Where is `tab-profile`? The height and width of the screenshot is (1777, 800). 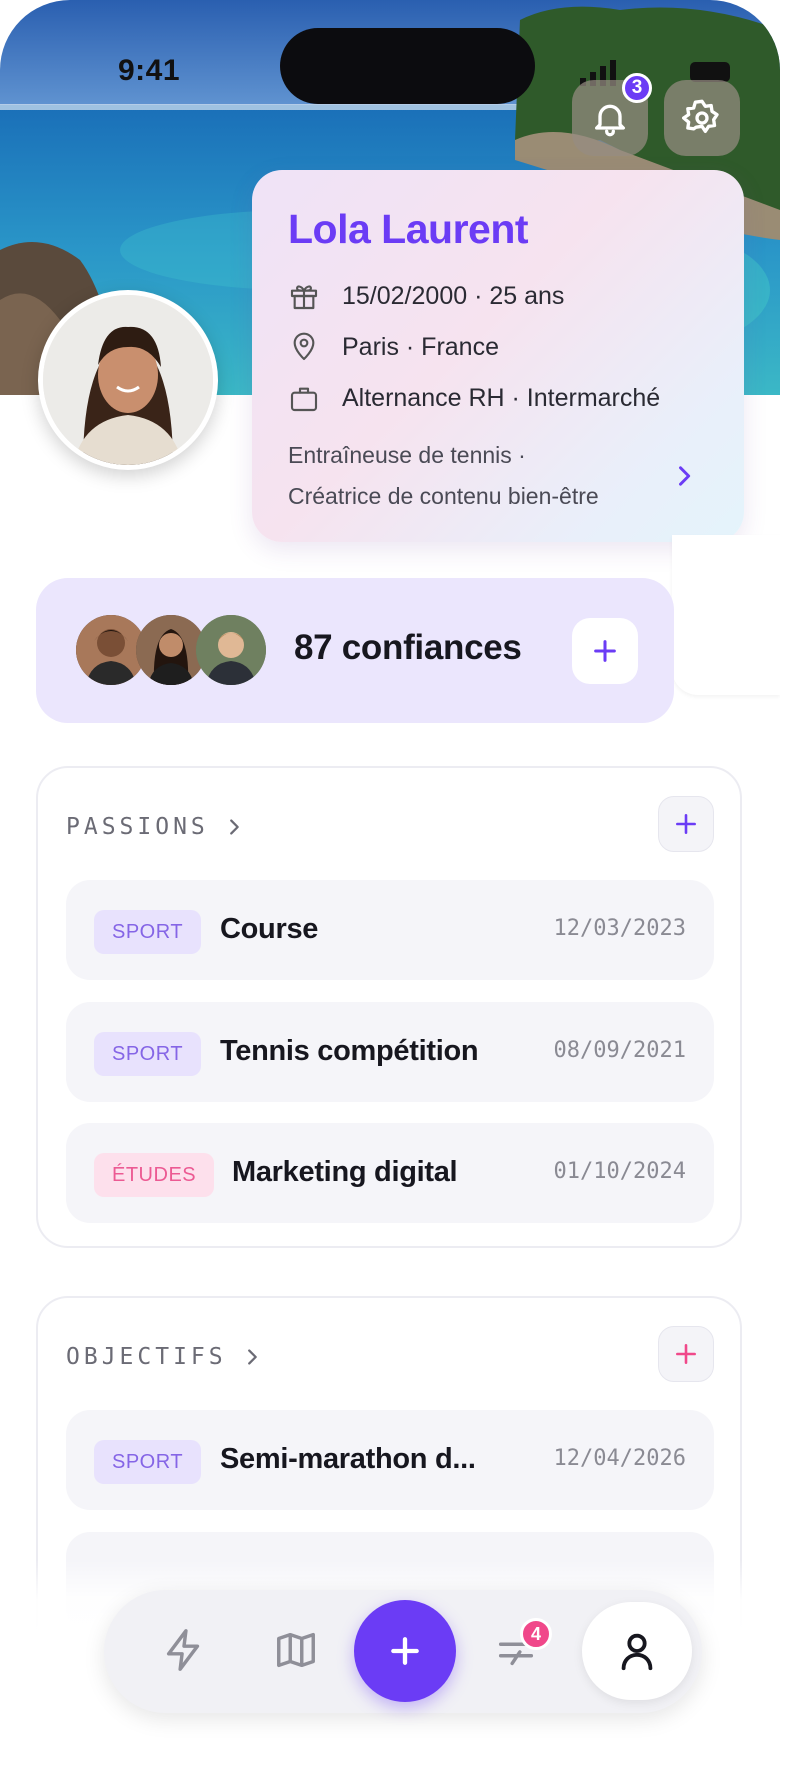
tab-profile is located at coordinates (637, 1651).